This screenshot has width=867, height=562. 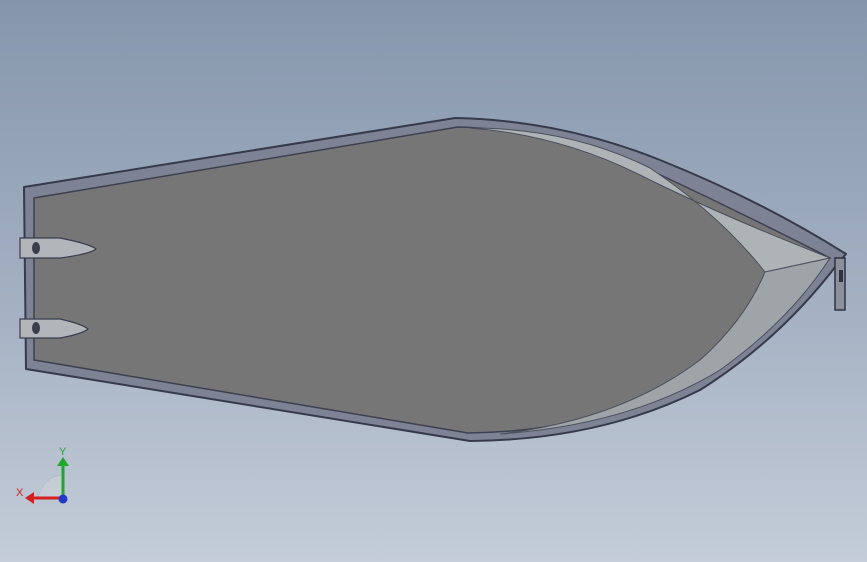 I want to click on triad-plane-icon, so click(x=50, y=486).